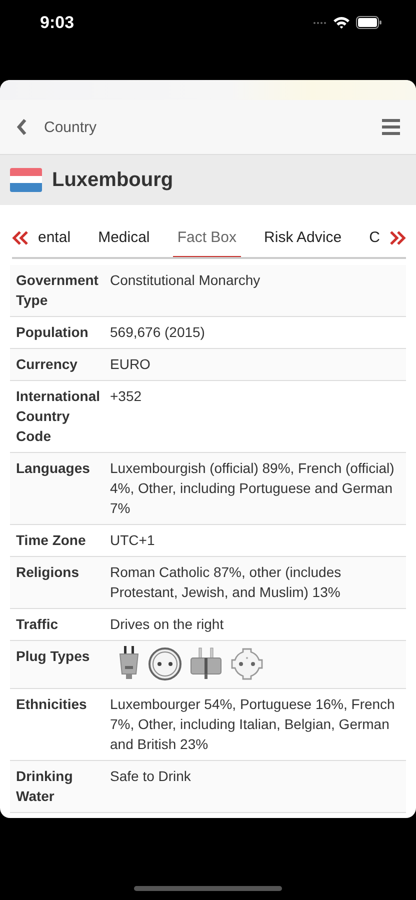  I want to click on signal-icon, so click(320, 22).